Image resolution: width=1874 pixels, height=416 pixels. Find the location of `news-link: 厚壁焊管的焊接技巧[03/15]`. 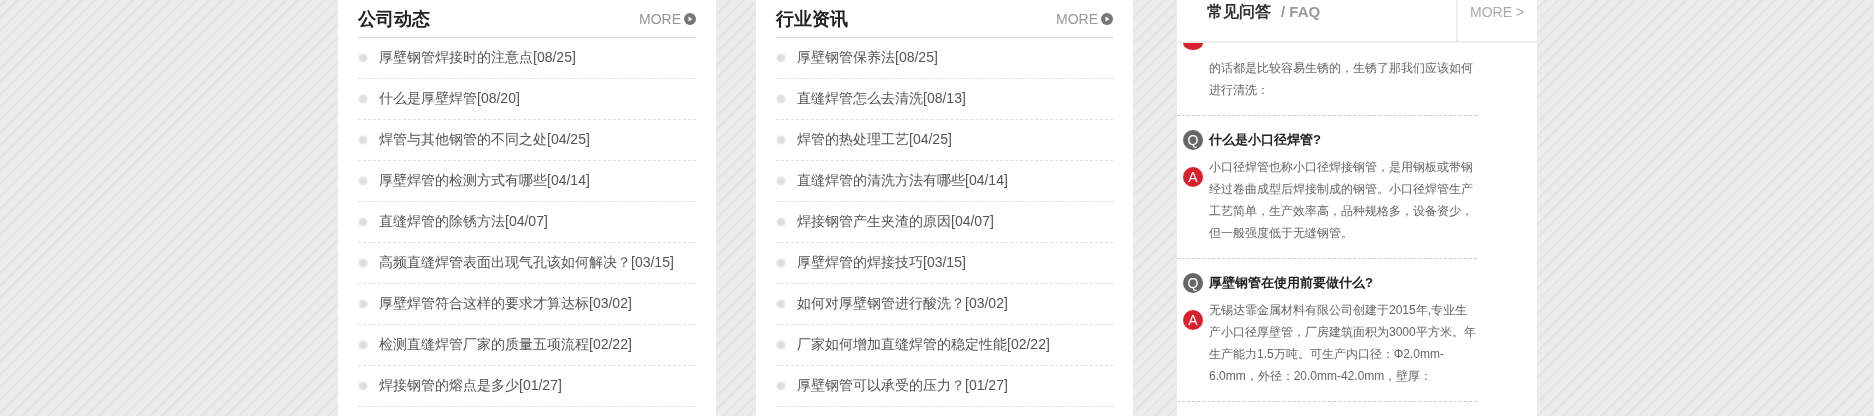

news-link: 厚壁焊管的焊接技巧[03/15] is located at coordinates (881, 263).